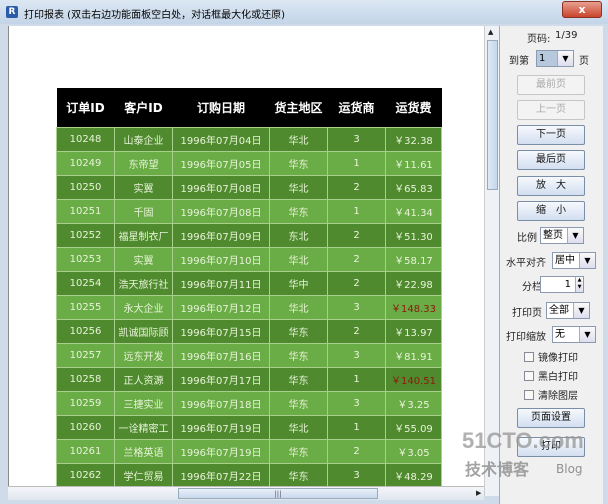 The width and height of the screenshot is (608, 504). Describe the element at coordinates (574, 334) in the screenshot. I see `print-scale-select: 无 ▼` at that location.